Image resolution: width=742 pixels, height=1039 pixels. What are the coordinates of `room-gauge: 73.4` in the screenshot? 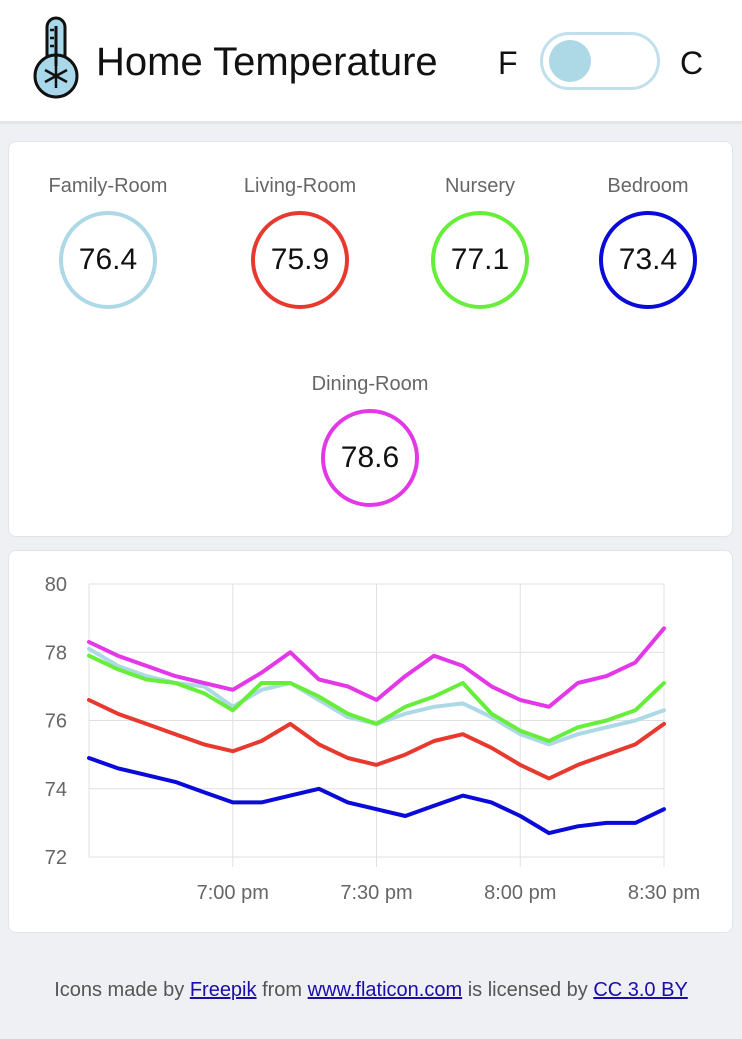 It's located at (648, 260).